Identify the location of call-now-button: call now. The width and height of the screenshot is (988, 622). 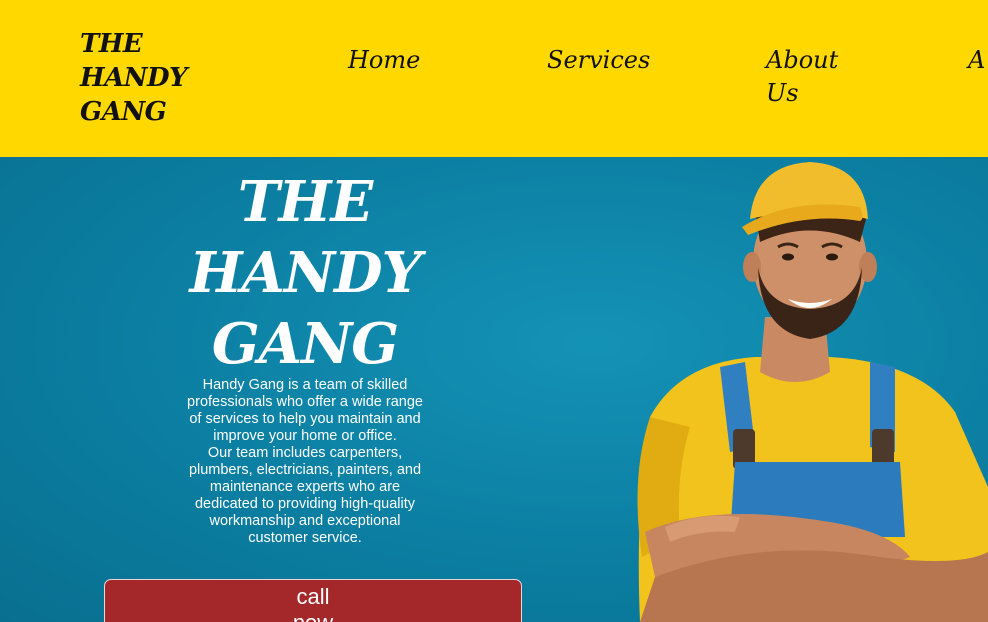
(313, 600).